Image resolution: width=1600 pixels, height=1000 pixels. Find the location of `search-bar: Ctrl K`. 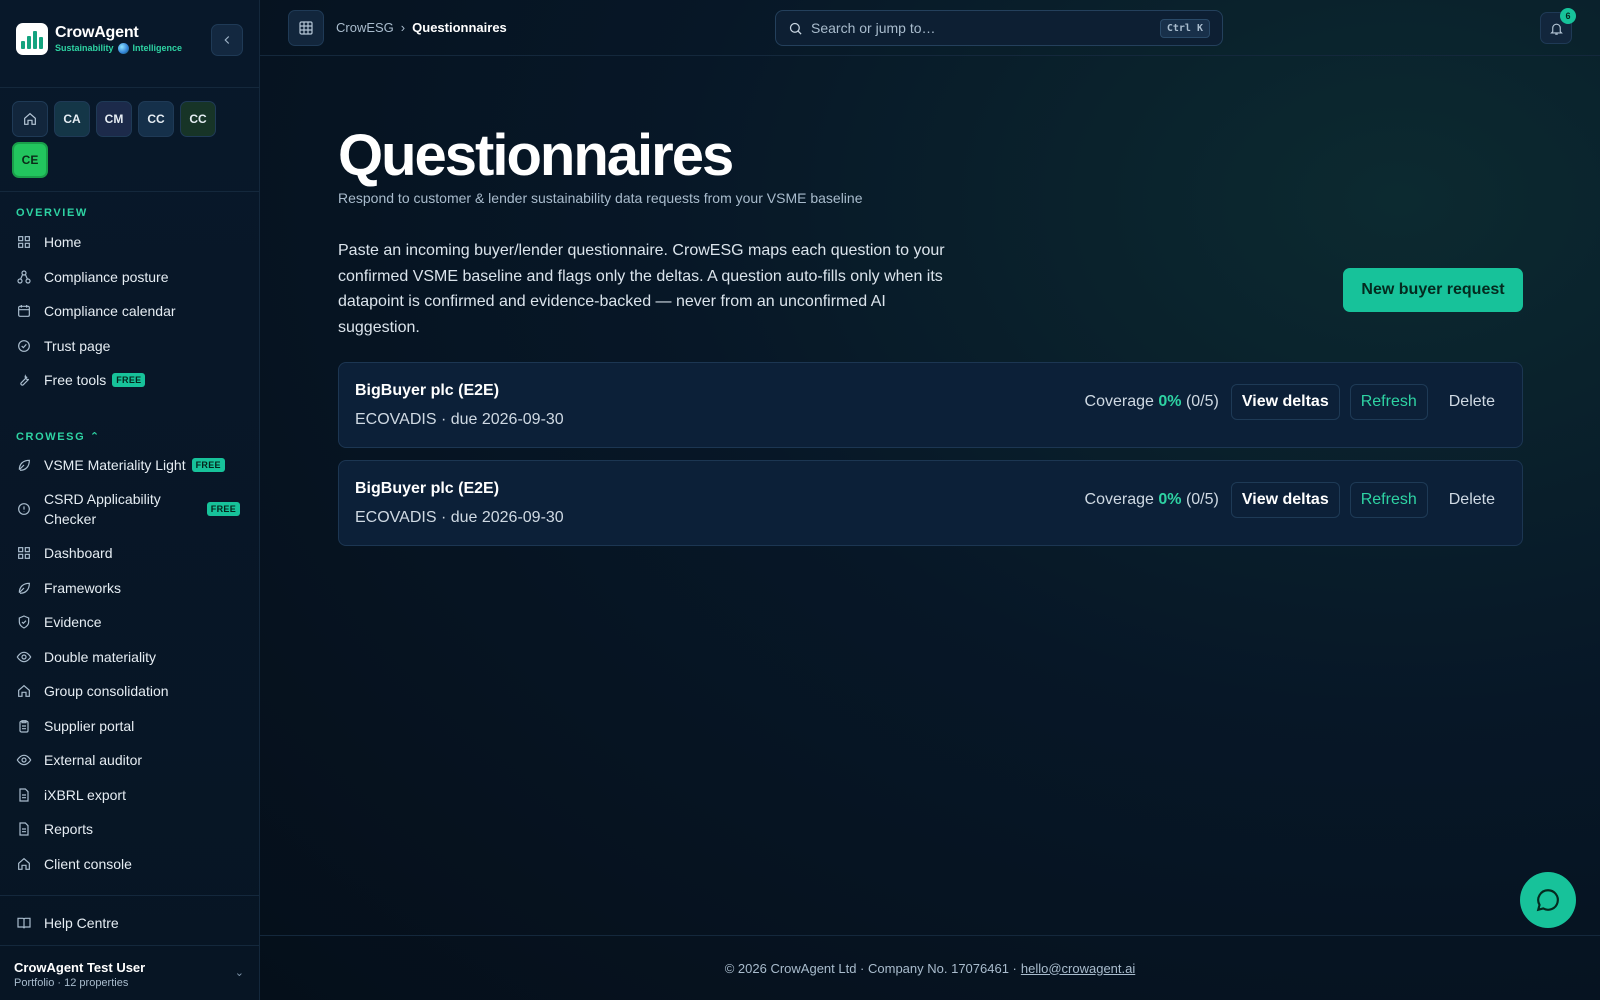

search-bar: Ctrl K is located at coordinates (999, 28).